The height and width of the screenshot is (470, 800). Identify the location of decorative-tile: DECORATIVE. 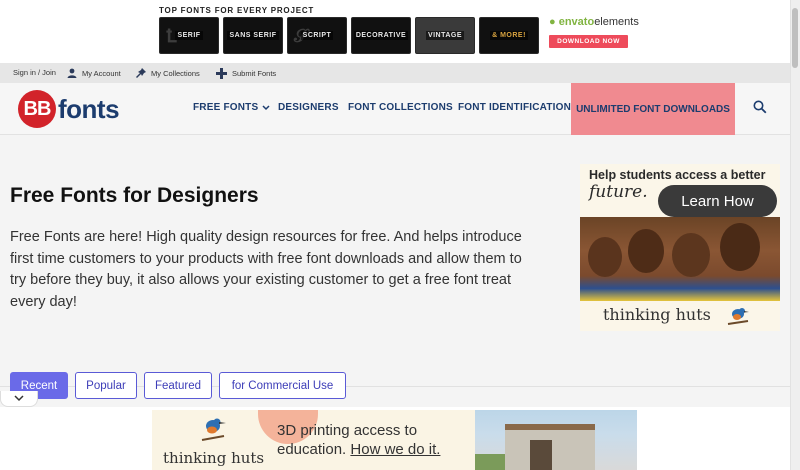
(381, 35).